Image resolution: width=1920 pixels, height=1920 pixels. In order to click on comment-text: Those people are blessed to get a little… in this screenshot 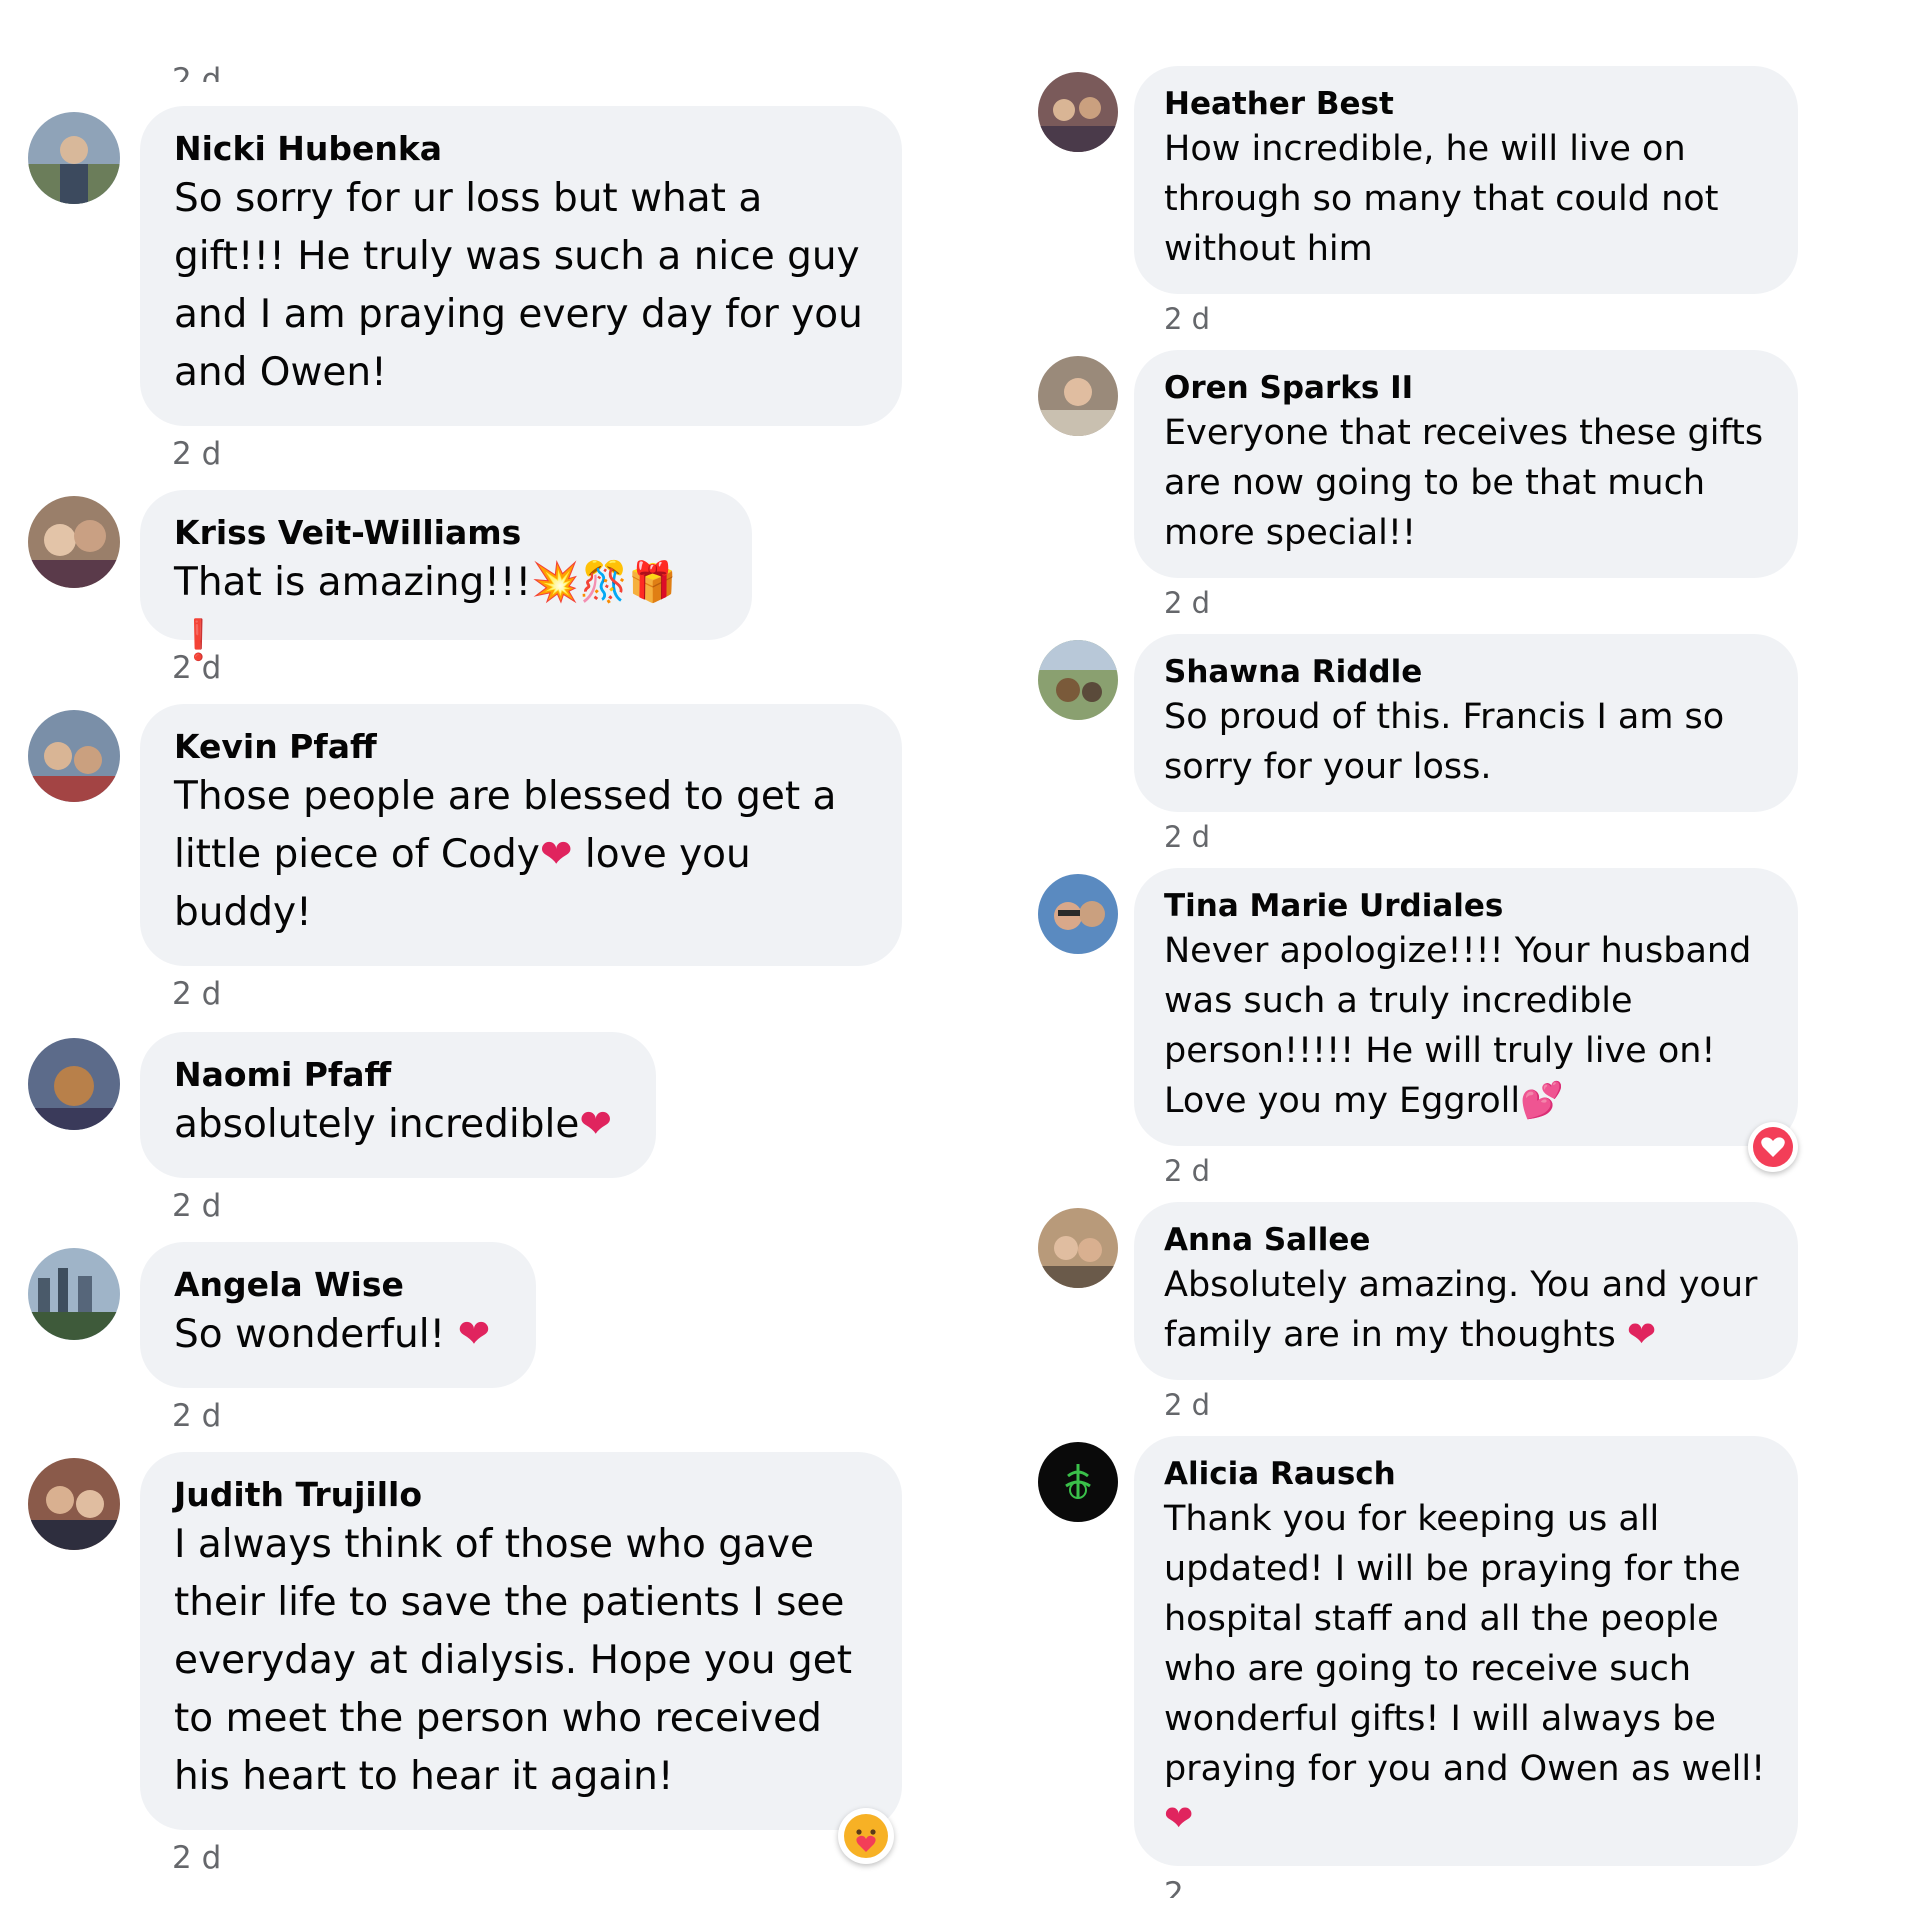, I will do `click(505, 854)`.